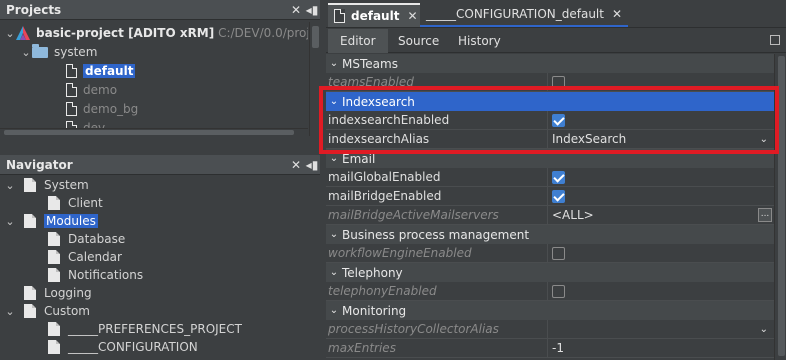 The width and height of the screenshot is (786, 360). What do you see at coordinates (374, 310) in the screenshot?
I see `category-label: Monitoring` at bounding box center [374, 310].